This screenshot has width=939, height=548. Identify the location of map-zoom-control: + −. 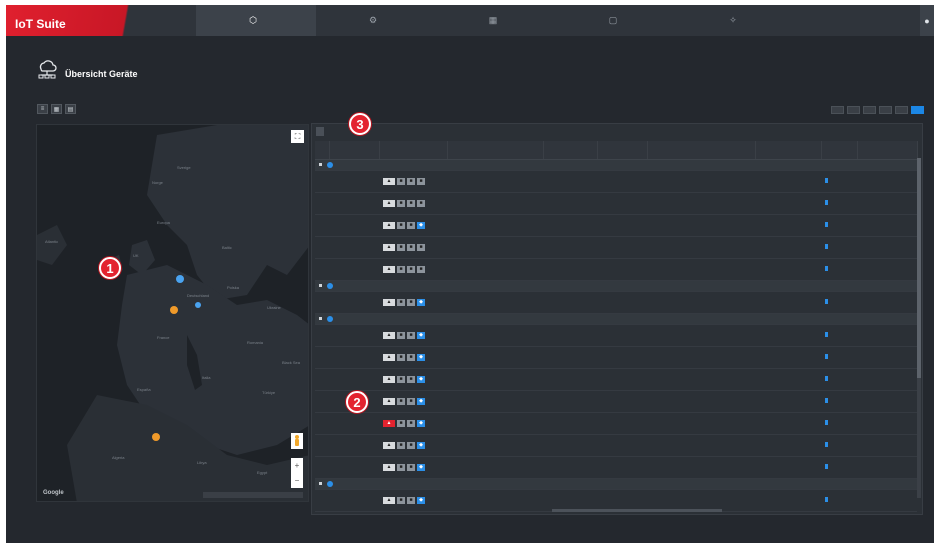
(297, 473).